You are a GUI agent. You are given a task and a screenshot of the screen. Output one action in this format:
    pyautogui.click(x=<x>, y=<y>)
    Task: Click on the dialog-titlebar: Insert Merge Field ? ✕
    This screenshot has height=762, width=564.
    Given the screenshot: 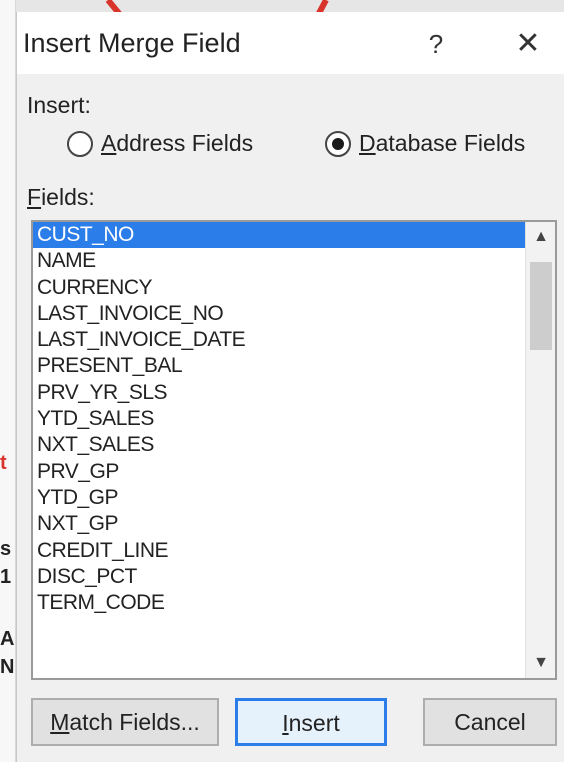 What is the action you would take?
    pyautogui.click(x=290, y=43)
    